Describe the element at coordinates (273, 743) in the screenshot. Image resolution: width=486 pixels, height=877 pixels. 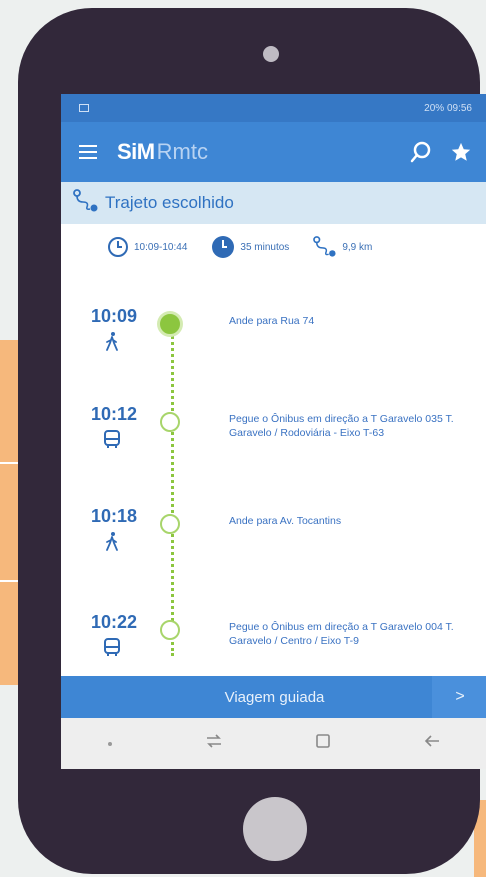
I see `android-nav-bar` at that location.